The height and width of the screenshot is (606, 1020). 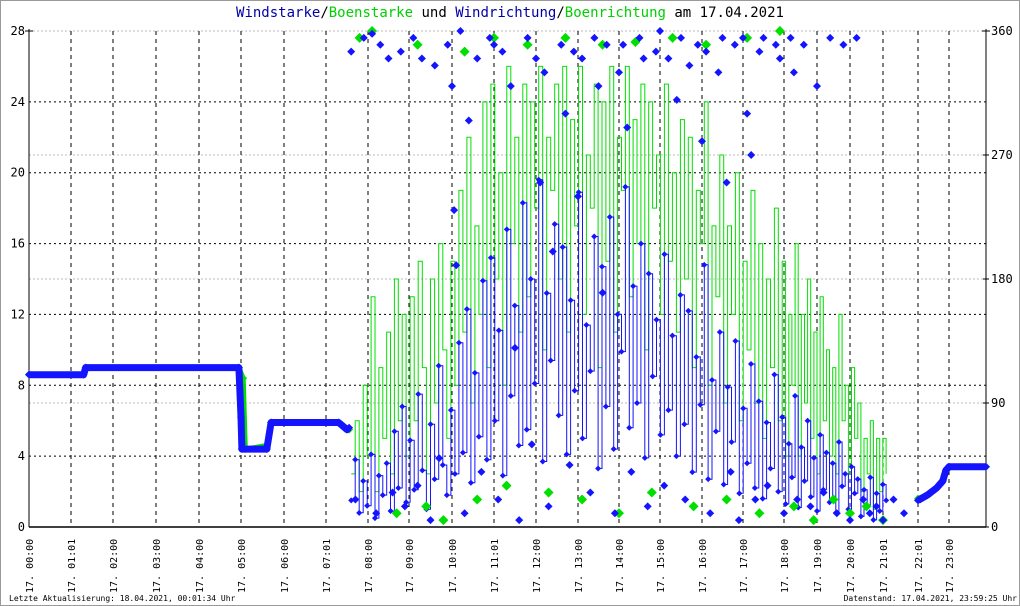 What do you see at coordinates (785, 566) in the screenshot?
I see `x-tick-label: 17. 18:00` at bounding box center [785, 566].